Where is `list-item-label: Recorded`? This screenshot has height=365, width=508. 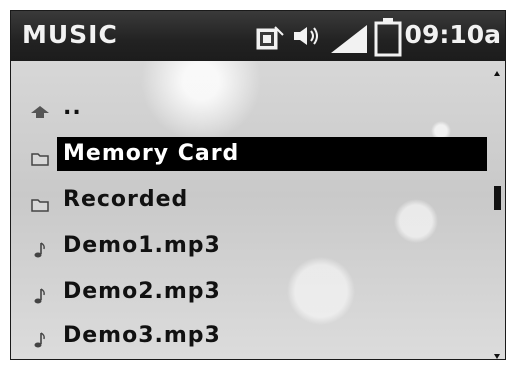
list-item-label: Recorded is located at coordinates (126, 199).